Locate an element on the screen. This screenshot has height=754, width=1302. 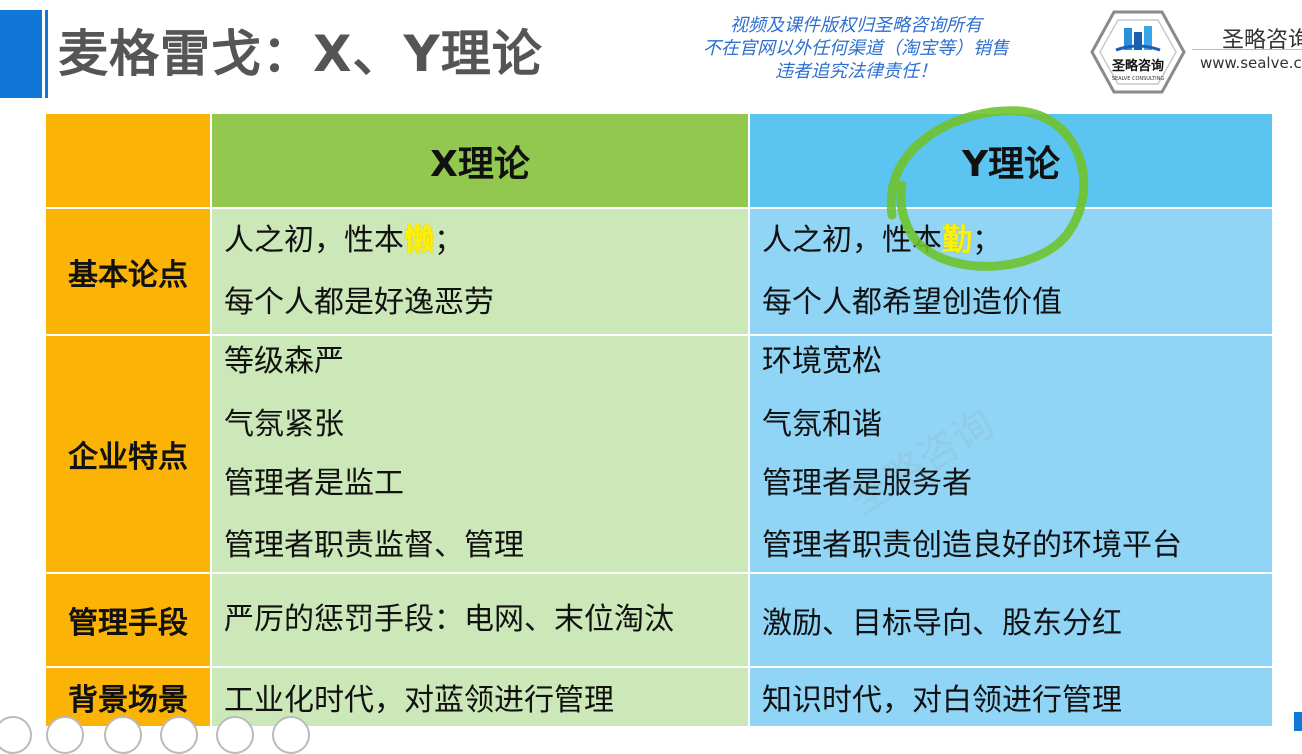
svg-text: 圣略咨询 is located at coordinates (1138, 66).